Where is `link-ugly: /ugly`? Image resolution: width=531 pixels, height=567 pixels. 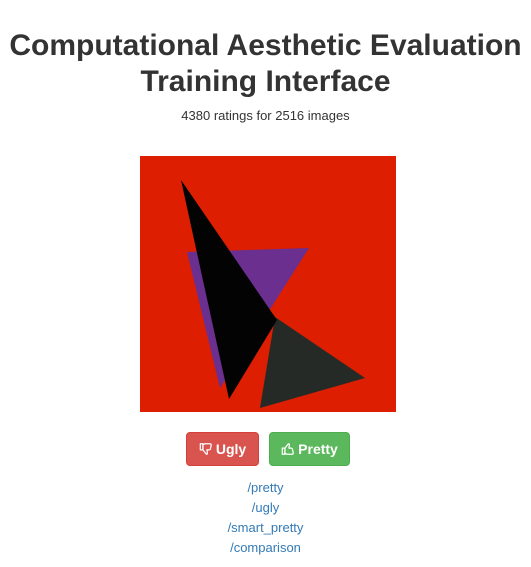 link-ugly: /ugly is located at coordinates (265, 508).